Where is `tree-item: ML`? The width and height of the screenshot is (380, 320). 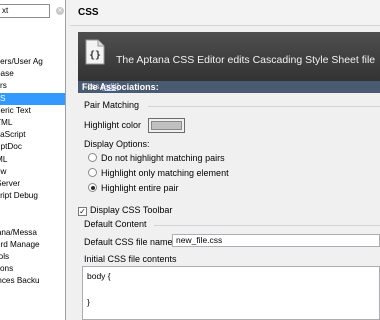
tree-item: ML is located at coordinates (32, 160).